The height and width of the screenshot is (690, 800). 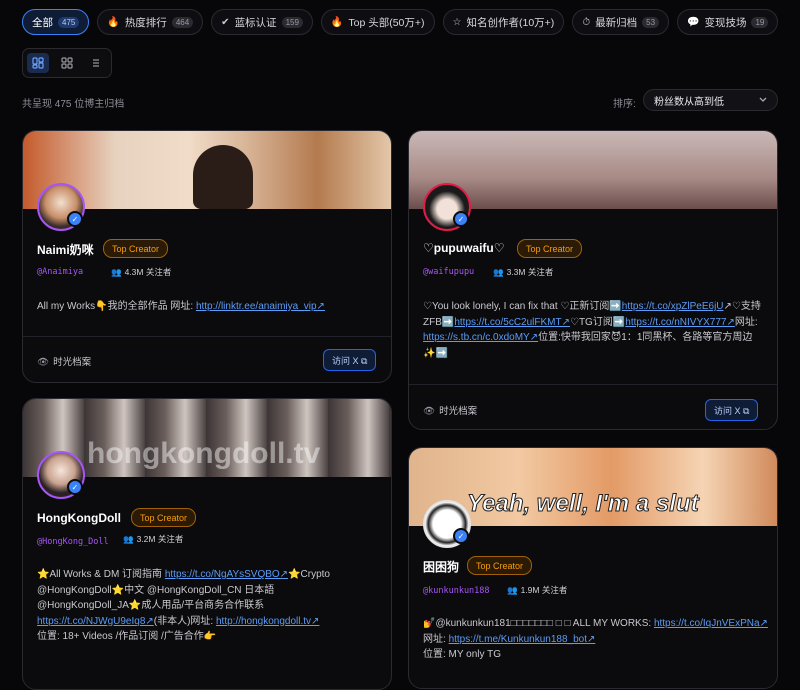 What do you see at coordinates (65, 250) in the screenshot?
I see `creator-name: Naimi奶咪` at bounding box center [65, 250].